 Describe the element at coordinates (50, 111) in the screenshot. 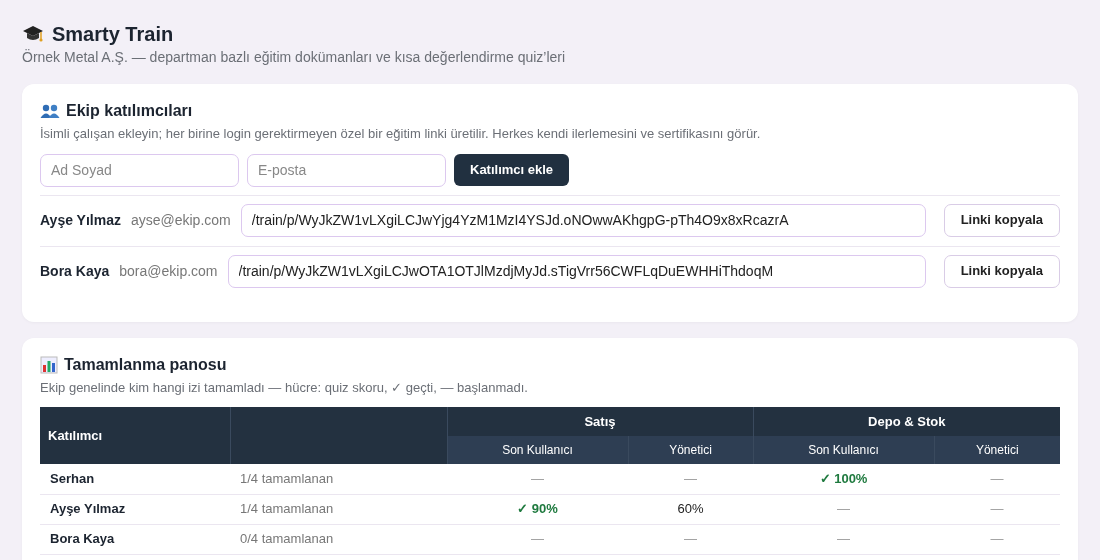

I see `people-icon` at that location.